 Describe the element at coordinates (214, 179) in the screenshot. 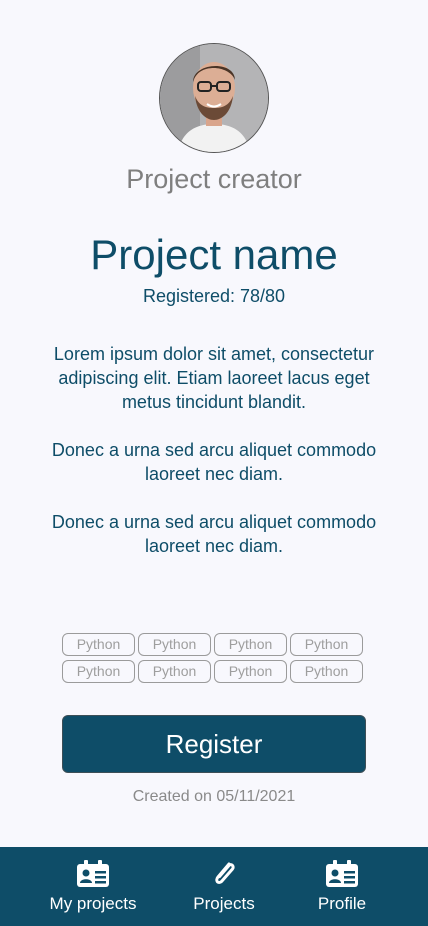

I see `creator-name: Project creator` at that location.